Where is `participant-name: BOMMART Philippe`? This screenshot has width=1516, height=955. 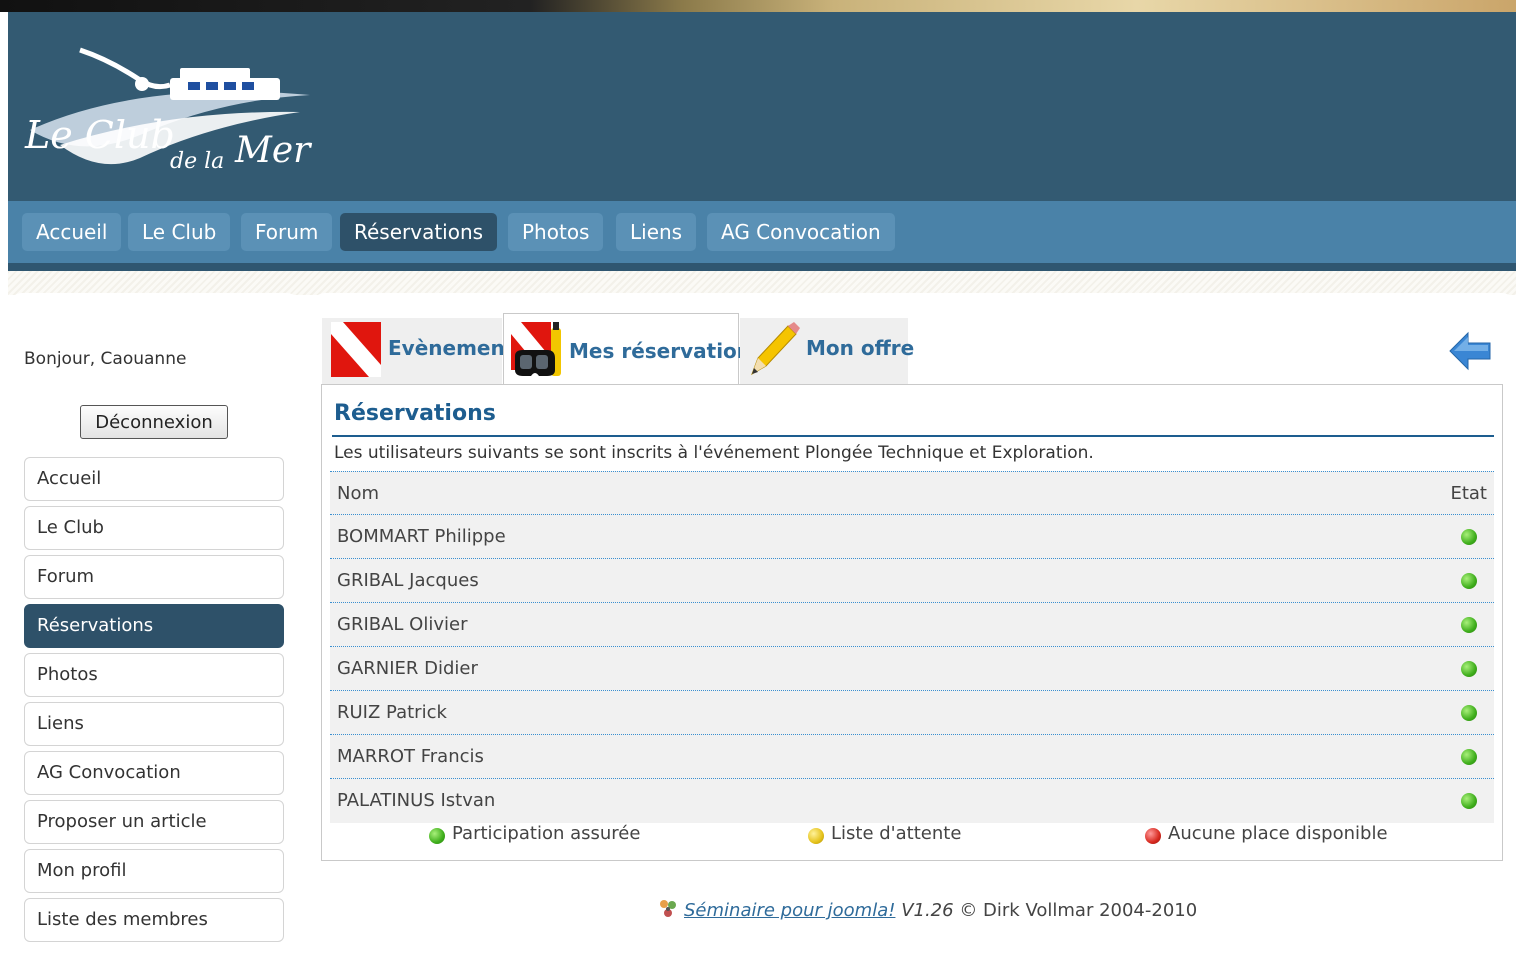 participant-name: BOMMART Philippe is located at coordinates (421, 536).